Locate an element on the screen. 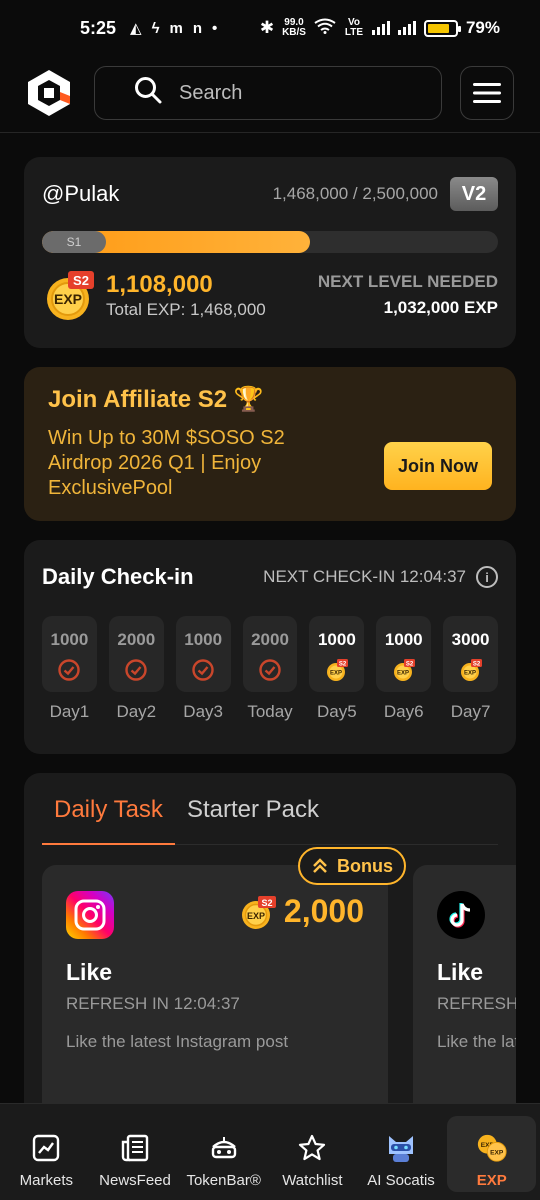  cat-robot-icon is located at coordinates (401, 1148).